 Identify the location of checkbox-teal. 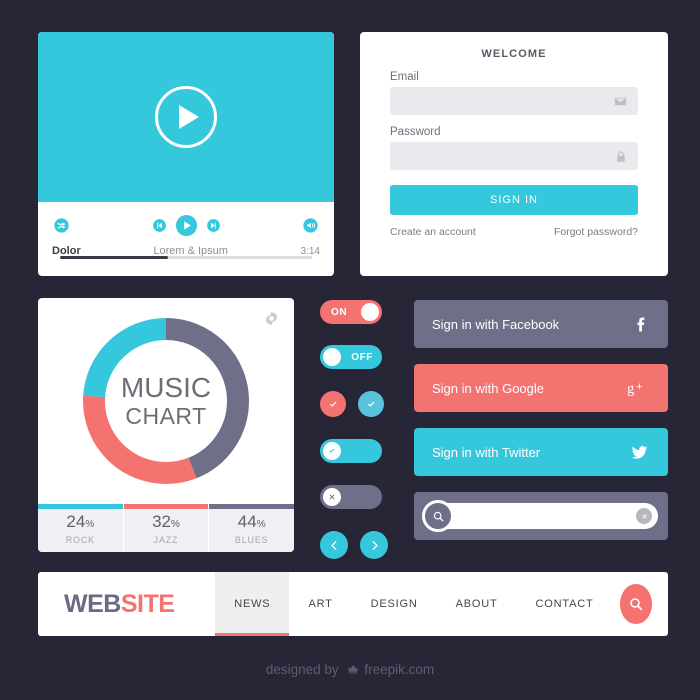
(371, 404).